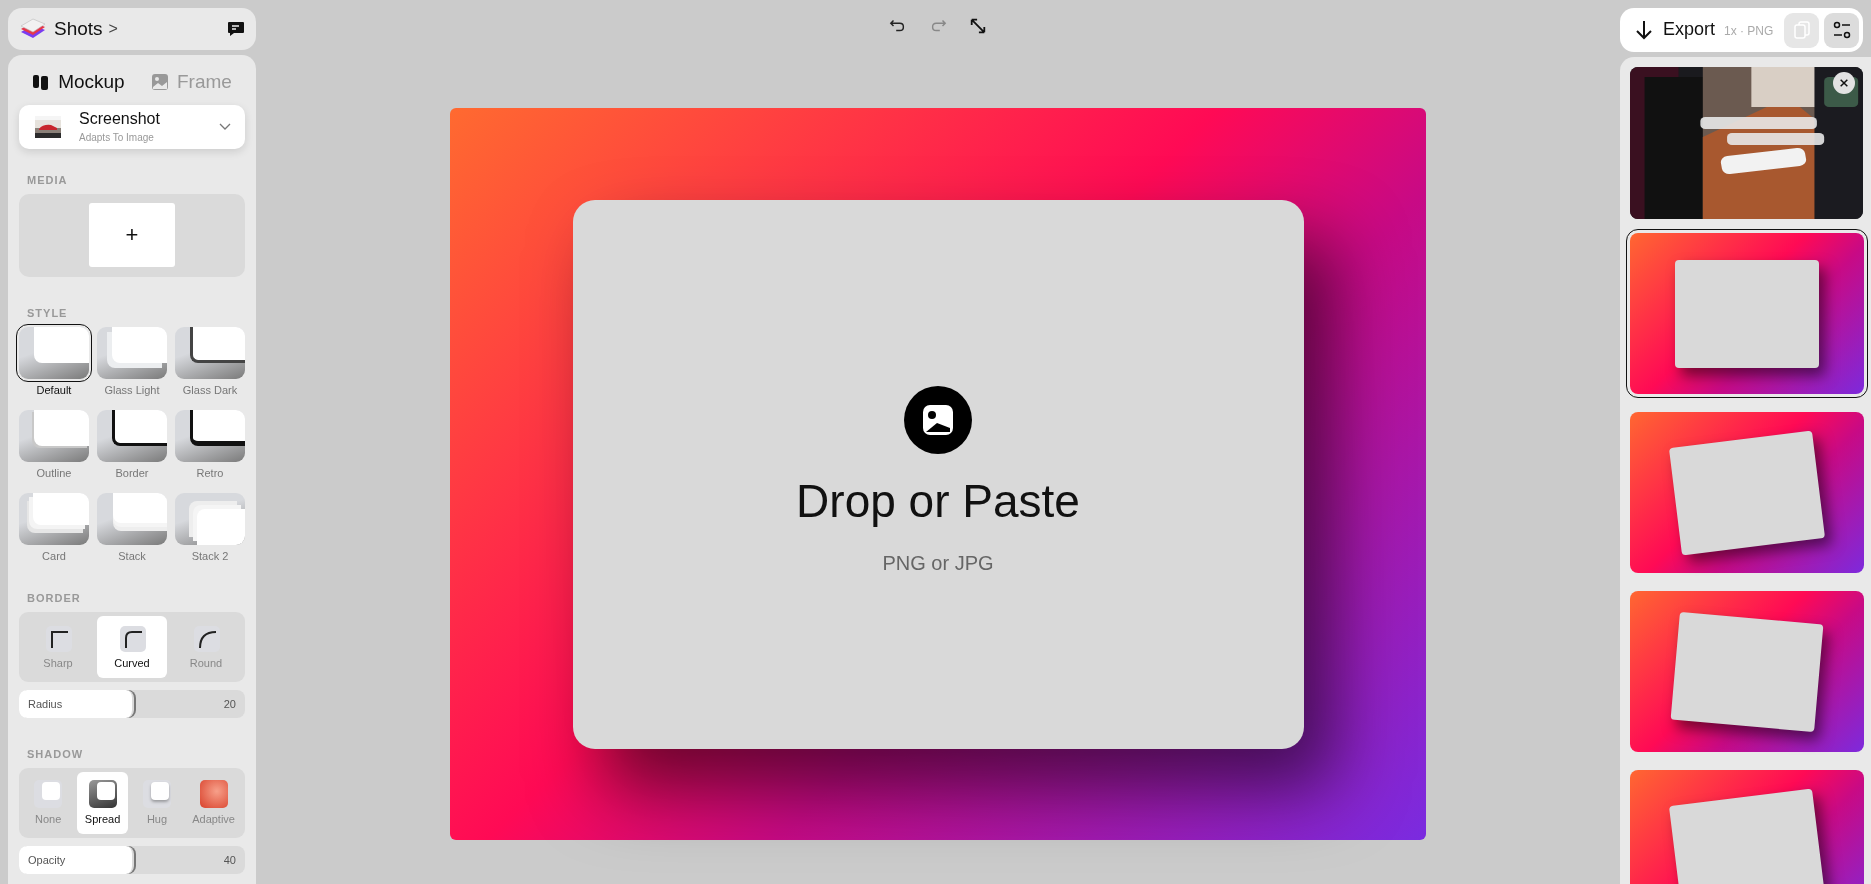 The width and height of the screenshot is (1871, 884). What do you see at coordinates (132, 235) in the screenshot?
I see `add-media-button: +` at bounding box center [132, 235].